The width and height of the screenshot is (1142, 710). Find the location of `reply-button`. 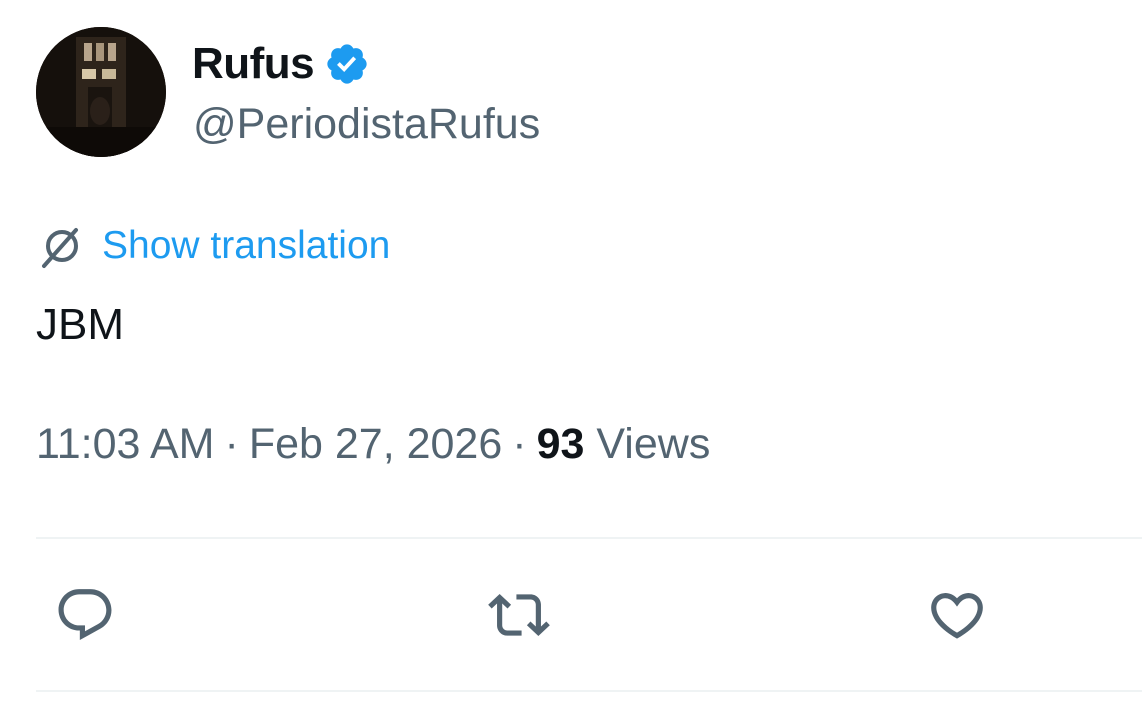

reply-button is located at coordinates (85, 615).